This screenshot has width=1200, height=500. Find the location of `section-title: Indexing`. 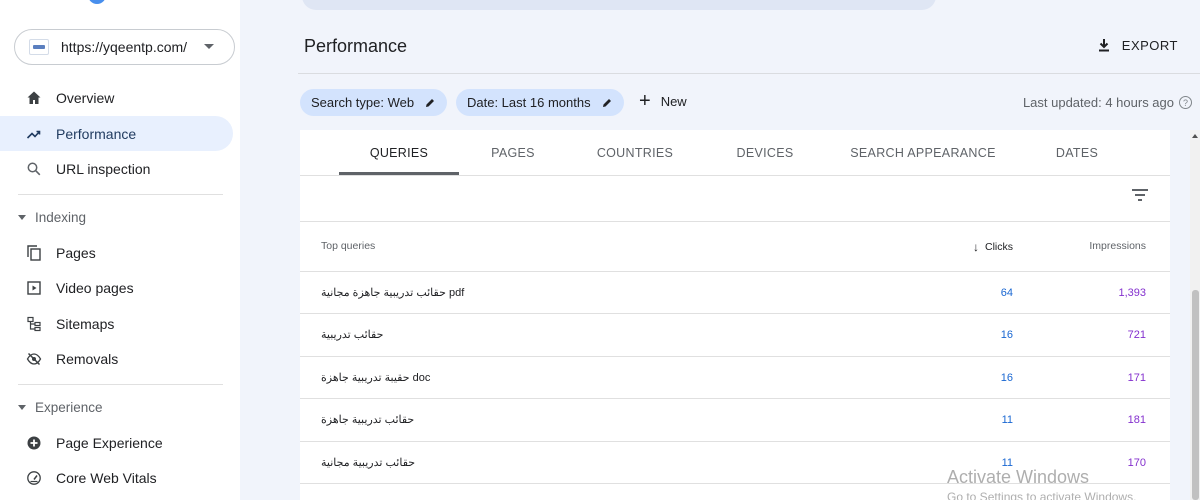

section-title: Indexing is located at coordinates (61, 217).